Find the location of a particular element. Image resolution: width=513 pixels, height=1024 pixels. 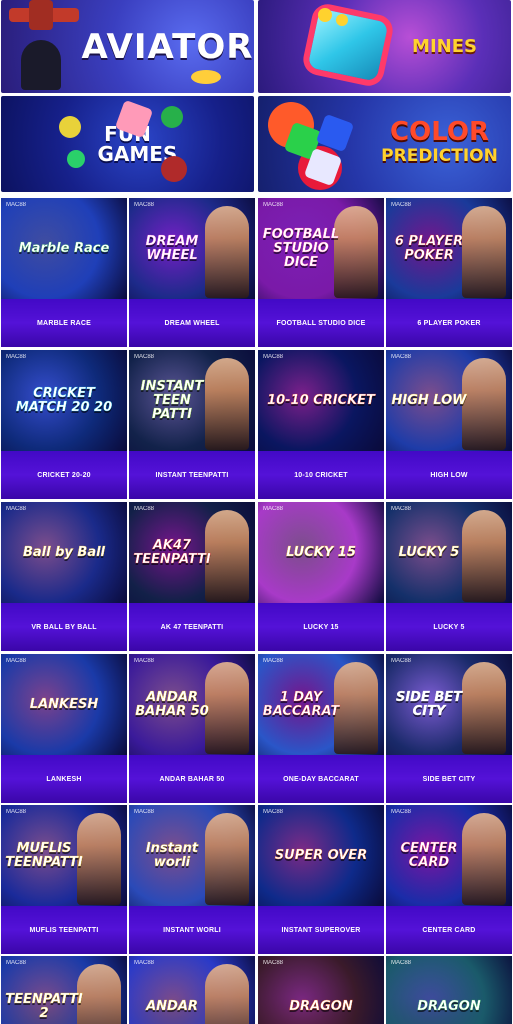

game-label: MUFLIS TEENPATTI is located at coordinates (64, 930).